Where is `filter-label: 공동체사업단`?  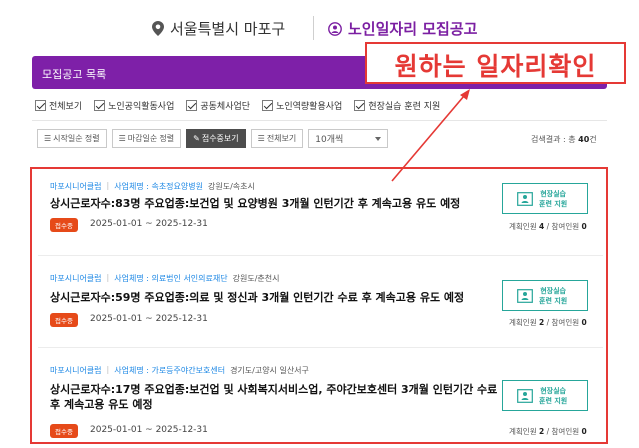
filter-label: 공동체사업단 is located at coordinates (225, 107).